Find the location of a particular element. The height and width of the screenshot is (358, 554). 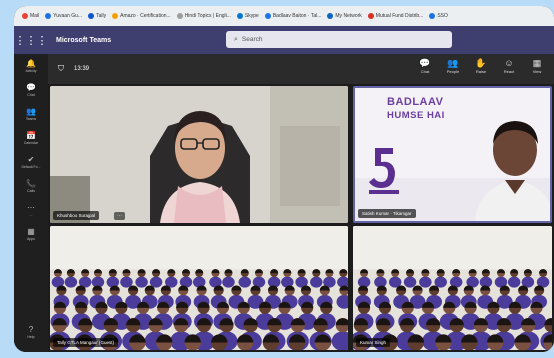

bookmark-item: SSO is located at coordinates (438, 16).